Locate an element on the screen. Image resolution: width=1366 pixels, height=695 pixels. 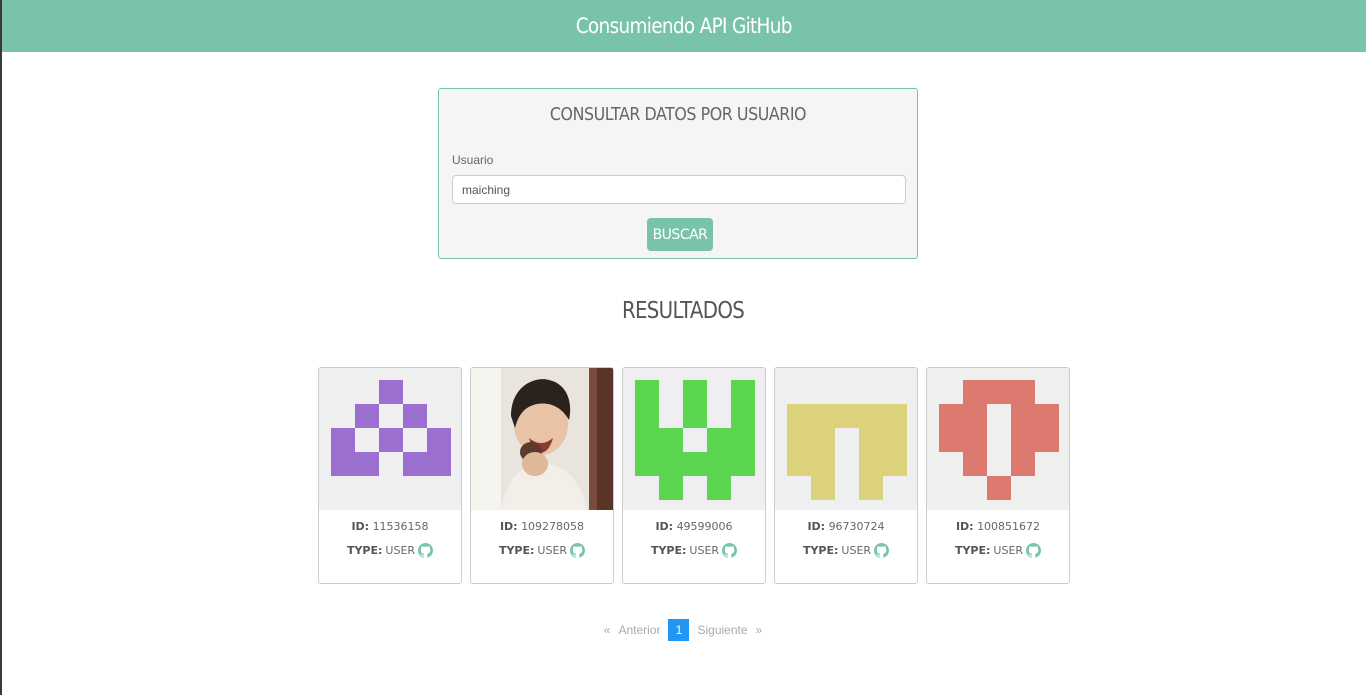
username-label: Usuario is located at coordinates (473, 160).